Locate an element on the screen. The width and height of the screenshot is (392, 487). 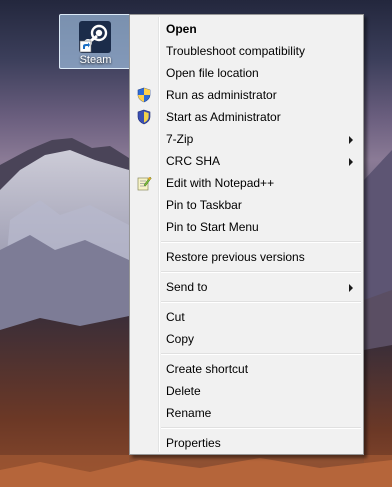
menu-item-label: Copy is located at coordinates (180, 339).